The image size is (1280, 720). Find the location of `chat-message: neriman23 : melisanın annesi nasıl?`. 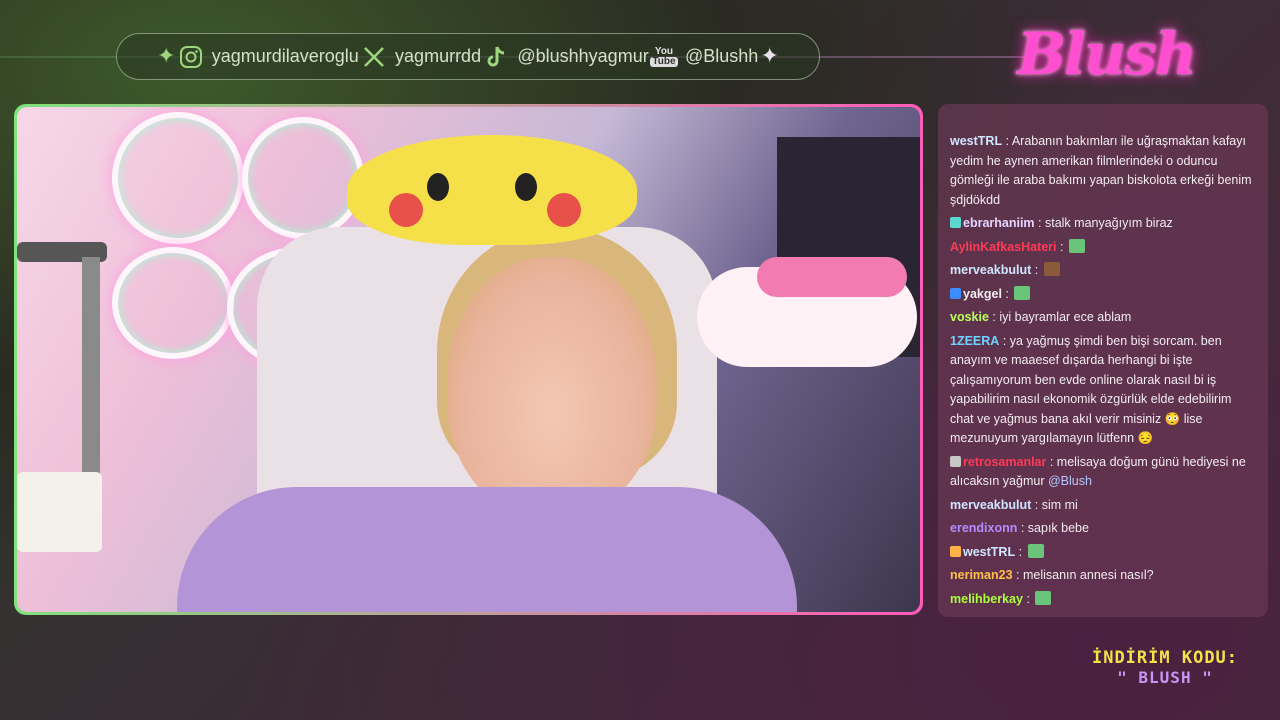

chat-message: neriman23 : melisanın annesi nasıl? is located at coordinates (1052, 575).